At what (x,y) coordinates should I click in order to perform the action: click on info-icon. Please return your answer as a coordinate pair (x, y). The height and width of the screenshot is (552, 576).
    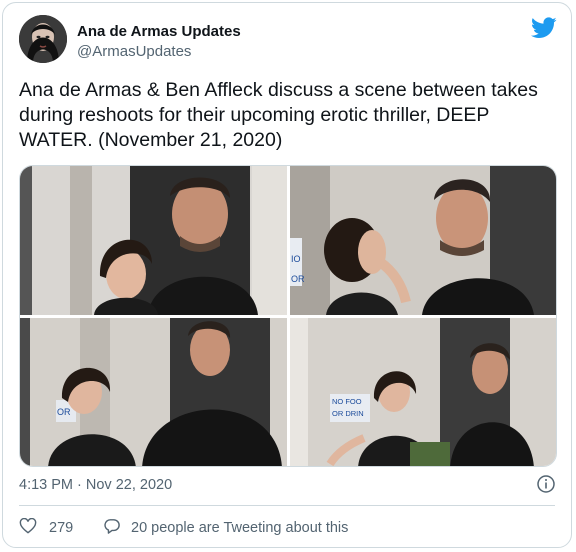
    Looking at the image, I should click on (546, 484).